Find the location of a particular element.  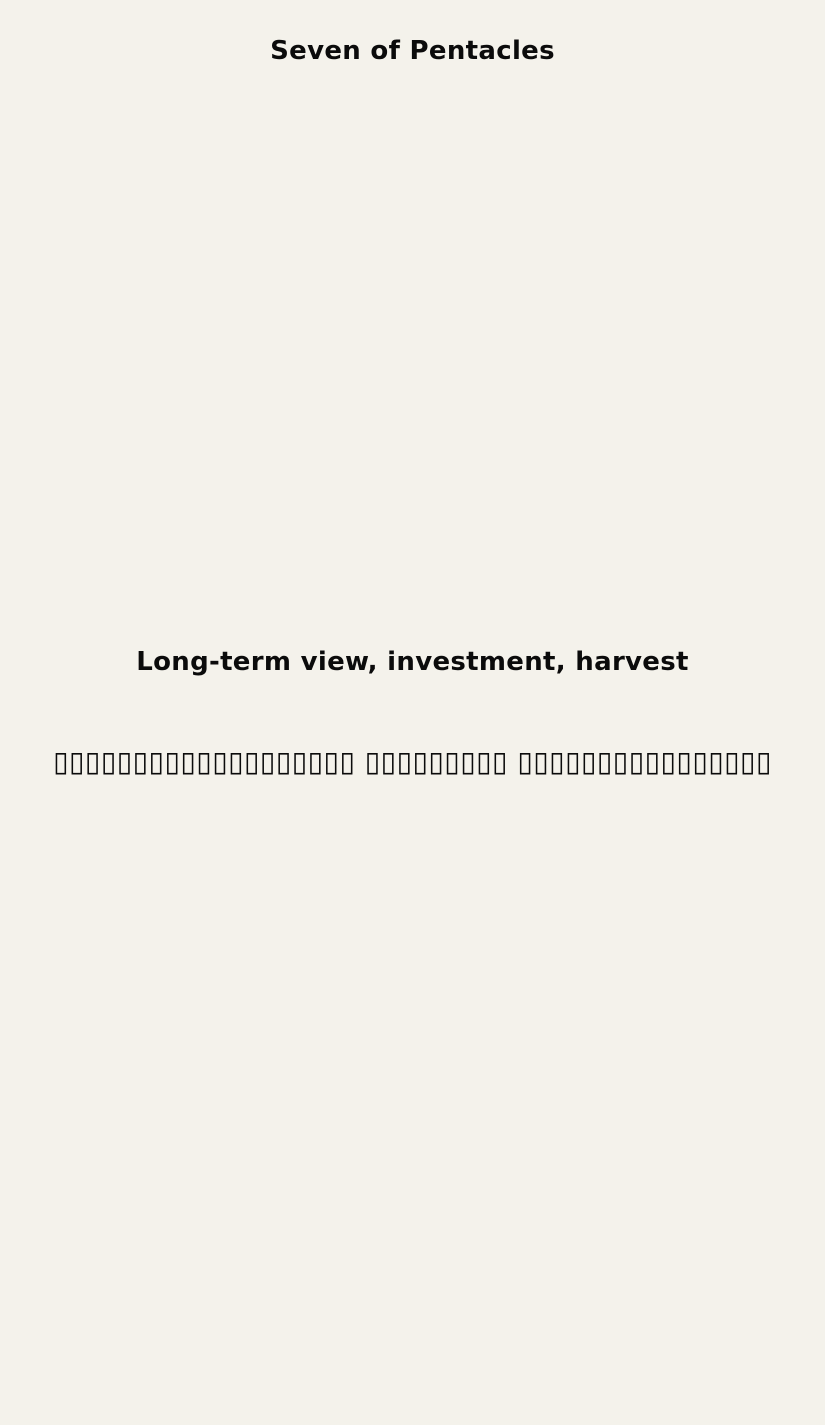

card-title: Seven of Pentacles is located at coordinates (412, 51).